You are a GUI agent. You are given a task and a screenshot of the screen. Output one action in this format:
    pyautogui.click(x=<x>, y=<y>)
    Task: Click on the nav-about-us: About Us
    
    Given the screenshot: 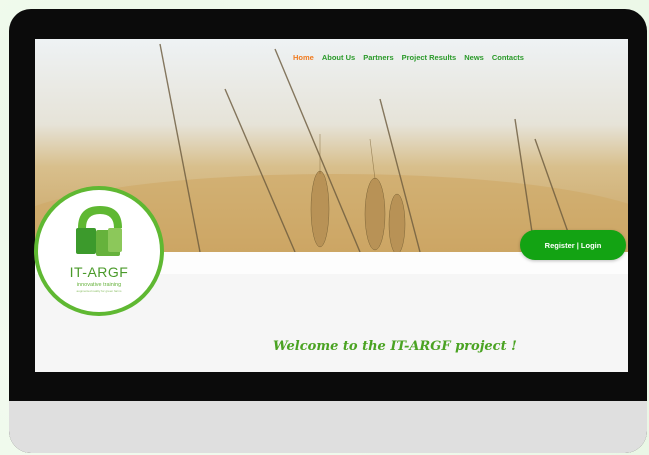 What is the action you would take?
    pyautogui.click(x=338, y=57)
    